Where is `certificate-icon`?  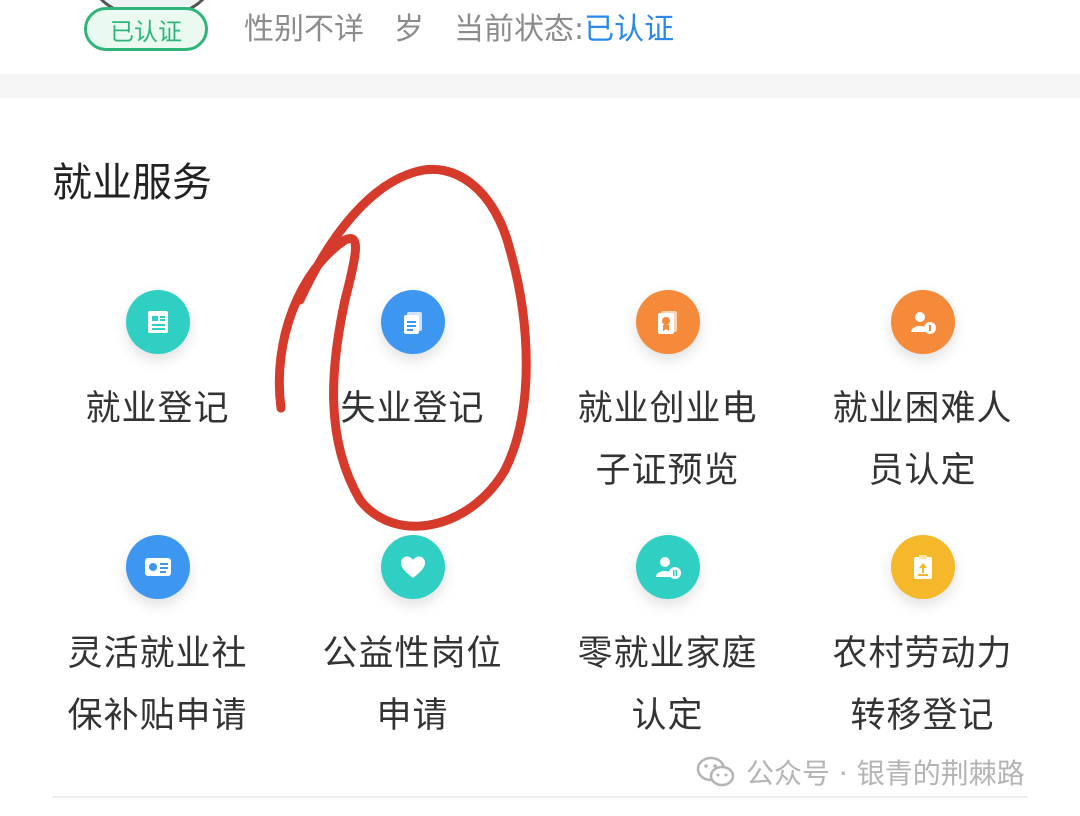
certificate-icon is located at coordinates (667, 322).